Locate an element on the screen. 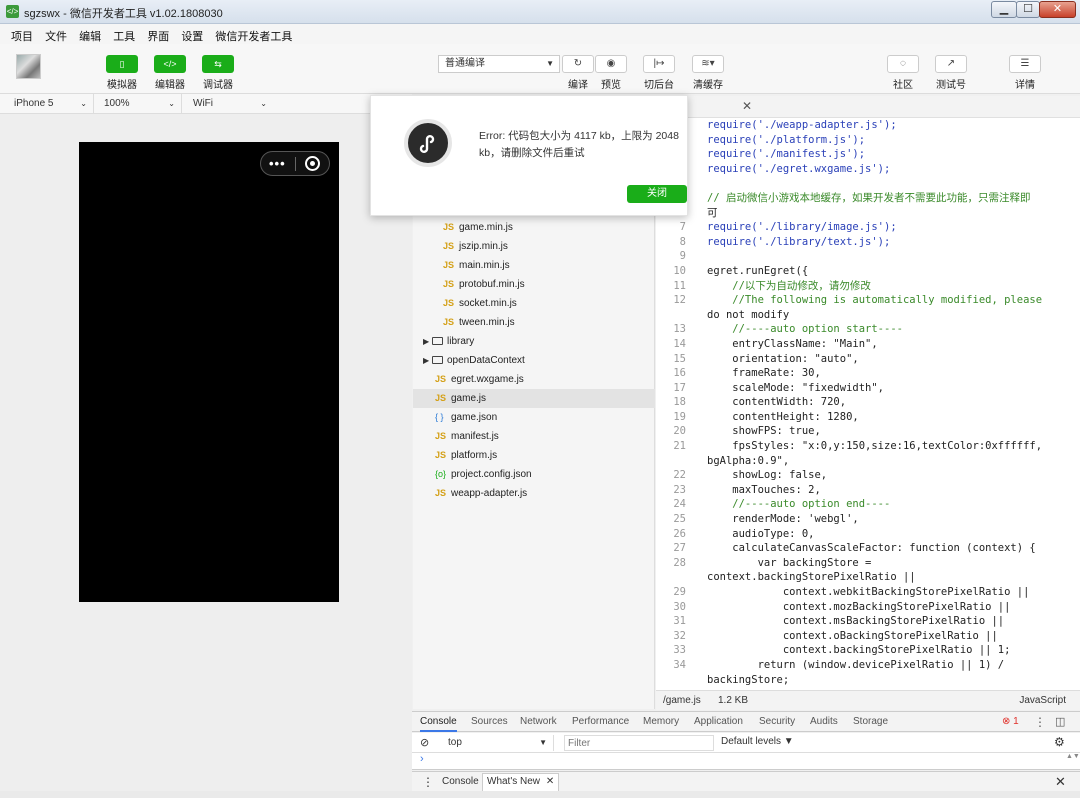 This screenshot has width=1080, height=798. tab-console: Console is located at coordinates (438, 722).